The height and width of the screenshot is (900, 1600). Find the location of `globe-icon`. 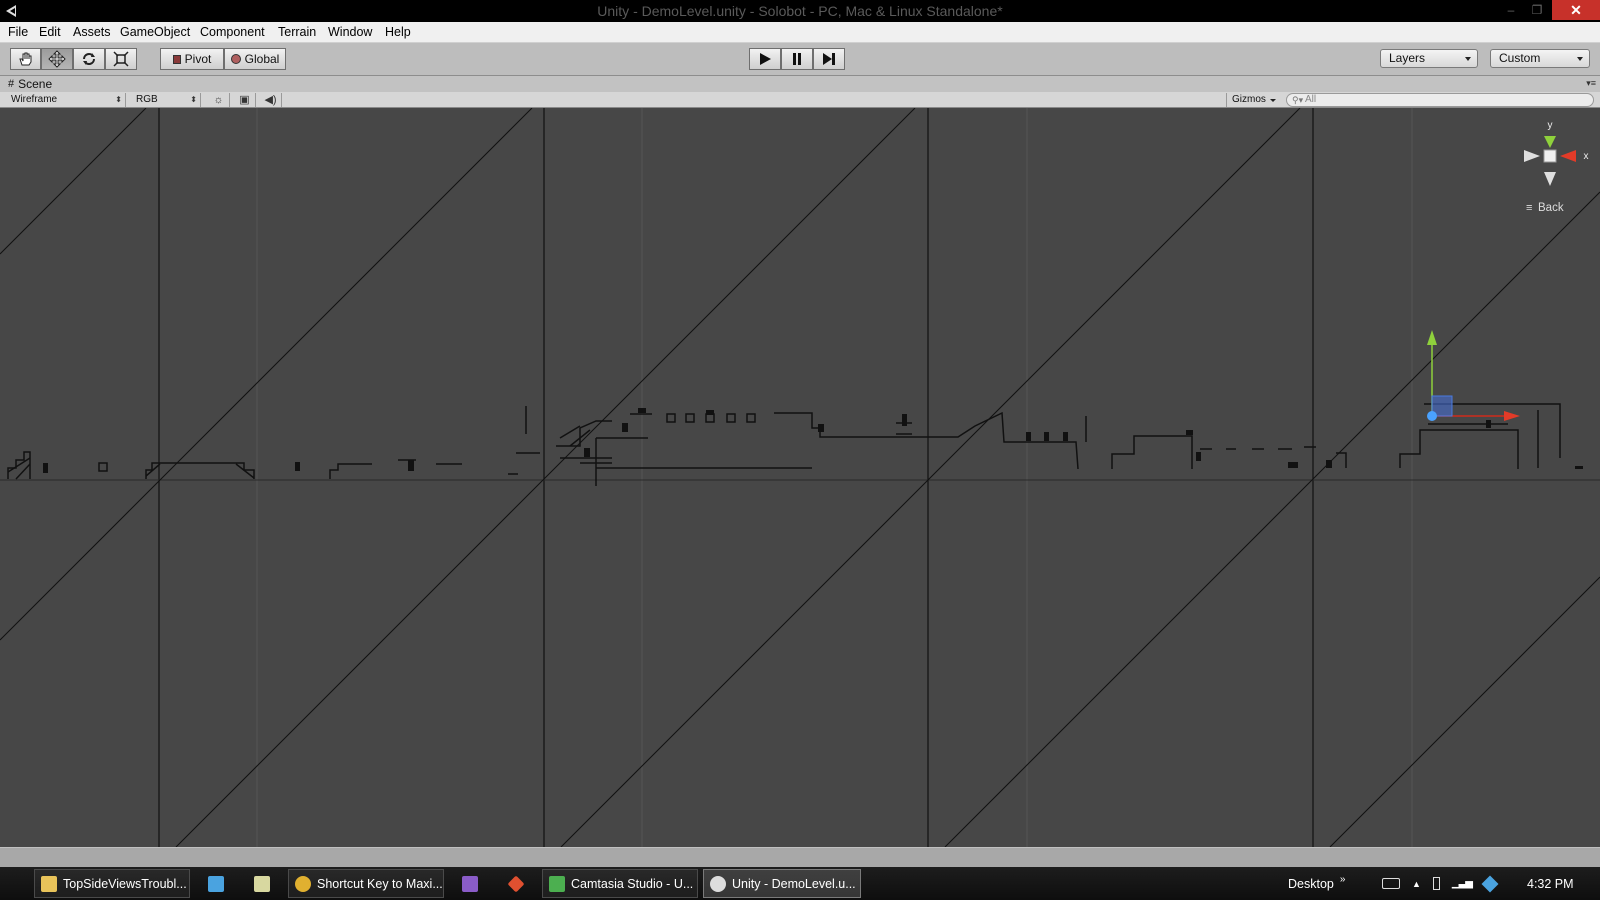

globe-icon is located at coordinates (235, 59).